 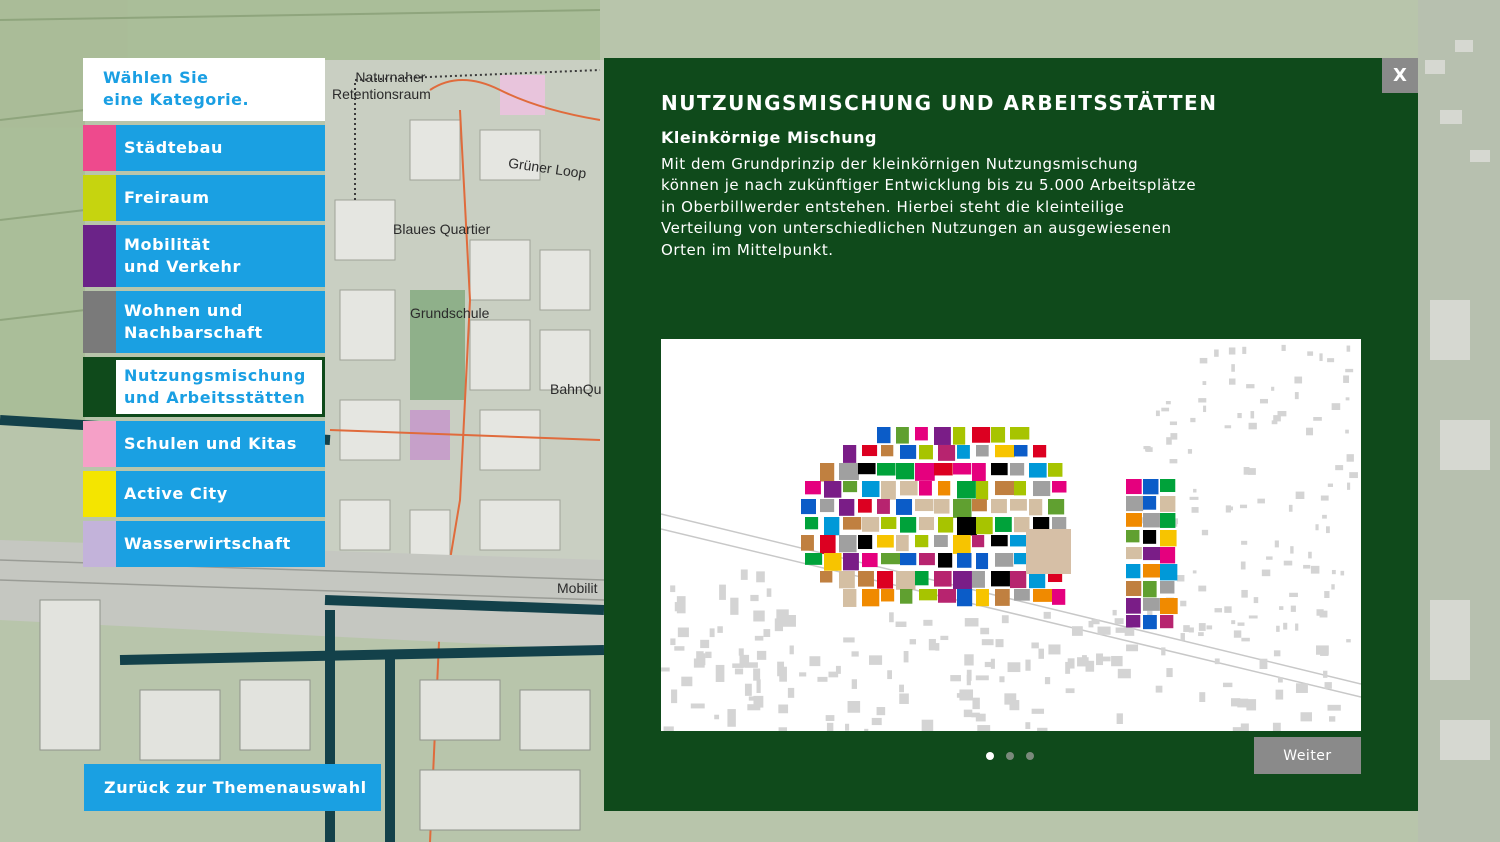 I want to click on map-label-blue-quarter: Blaues Quartier, so click(x=442, y=229).